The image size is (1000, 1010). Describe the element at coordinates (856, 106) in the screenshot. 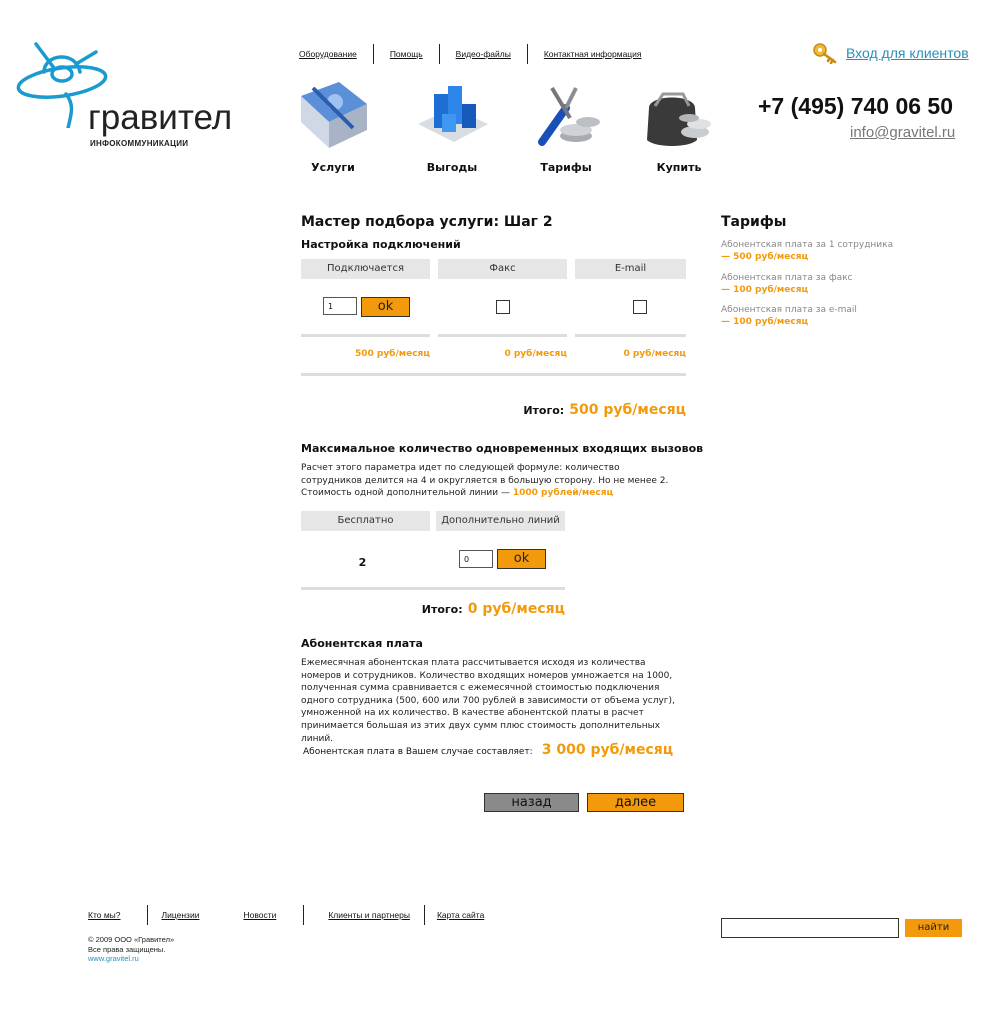

I see `phone-number: +7 (495) 740 06 50` at that location.